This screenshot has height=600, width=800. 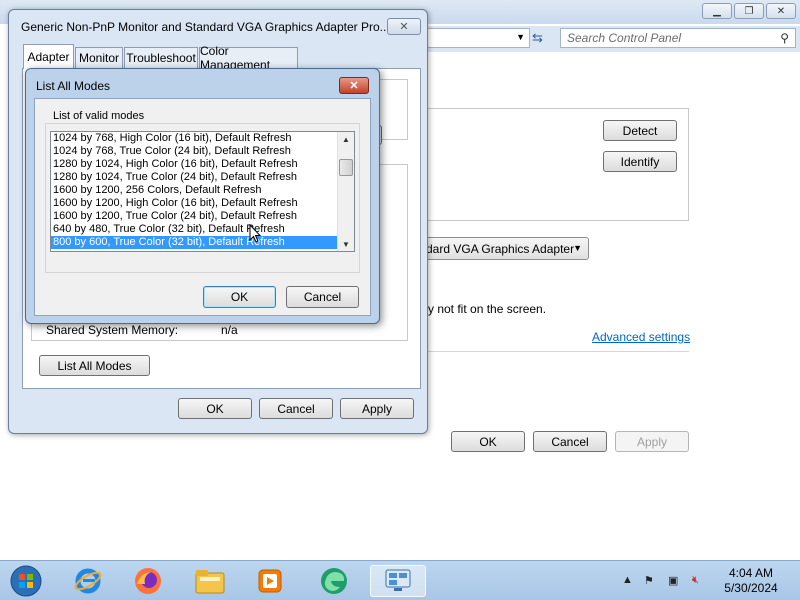 What do you see at coordinates (554, 351) in the screenshot?
I see `divider` at bounding box center [554, 351].